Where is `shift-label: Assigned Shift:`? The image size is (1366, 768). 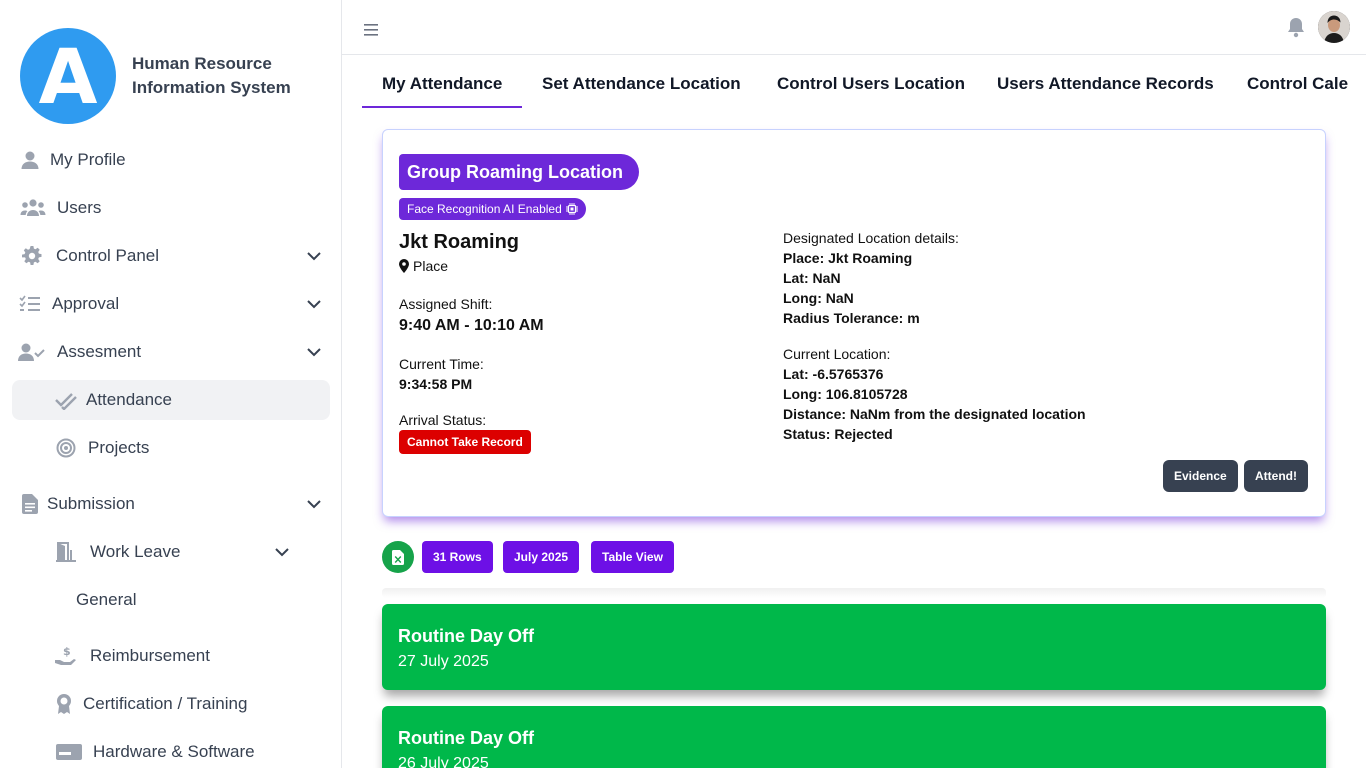
shift-label: Assigned Shift: is located at coordinates (446, 304).